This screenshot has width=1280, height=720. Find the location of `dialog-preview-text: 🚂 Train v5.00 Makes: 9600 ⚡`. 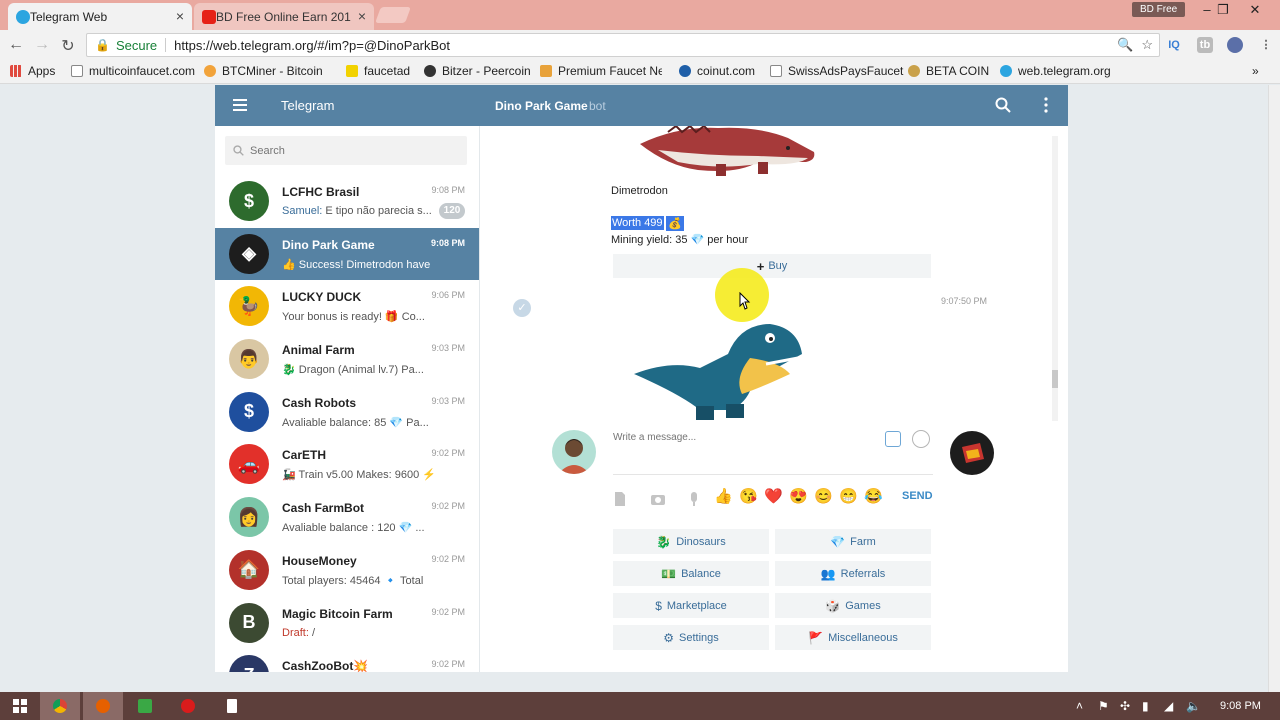

dialog-preview-text: 🚂 Train v5.00 Makes: 9600 ⚡ is located at coordinates (359, 475).